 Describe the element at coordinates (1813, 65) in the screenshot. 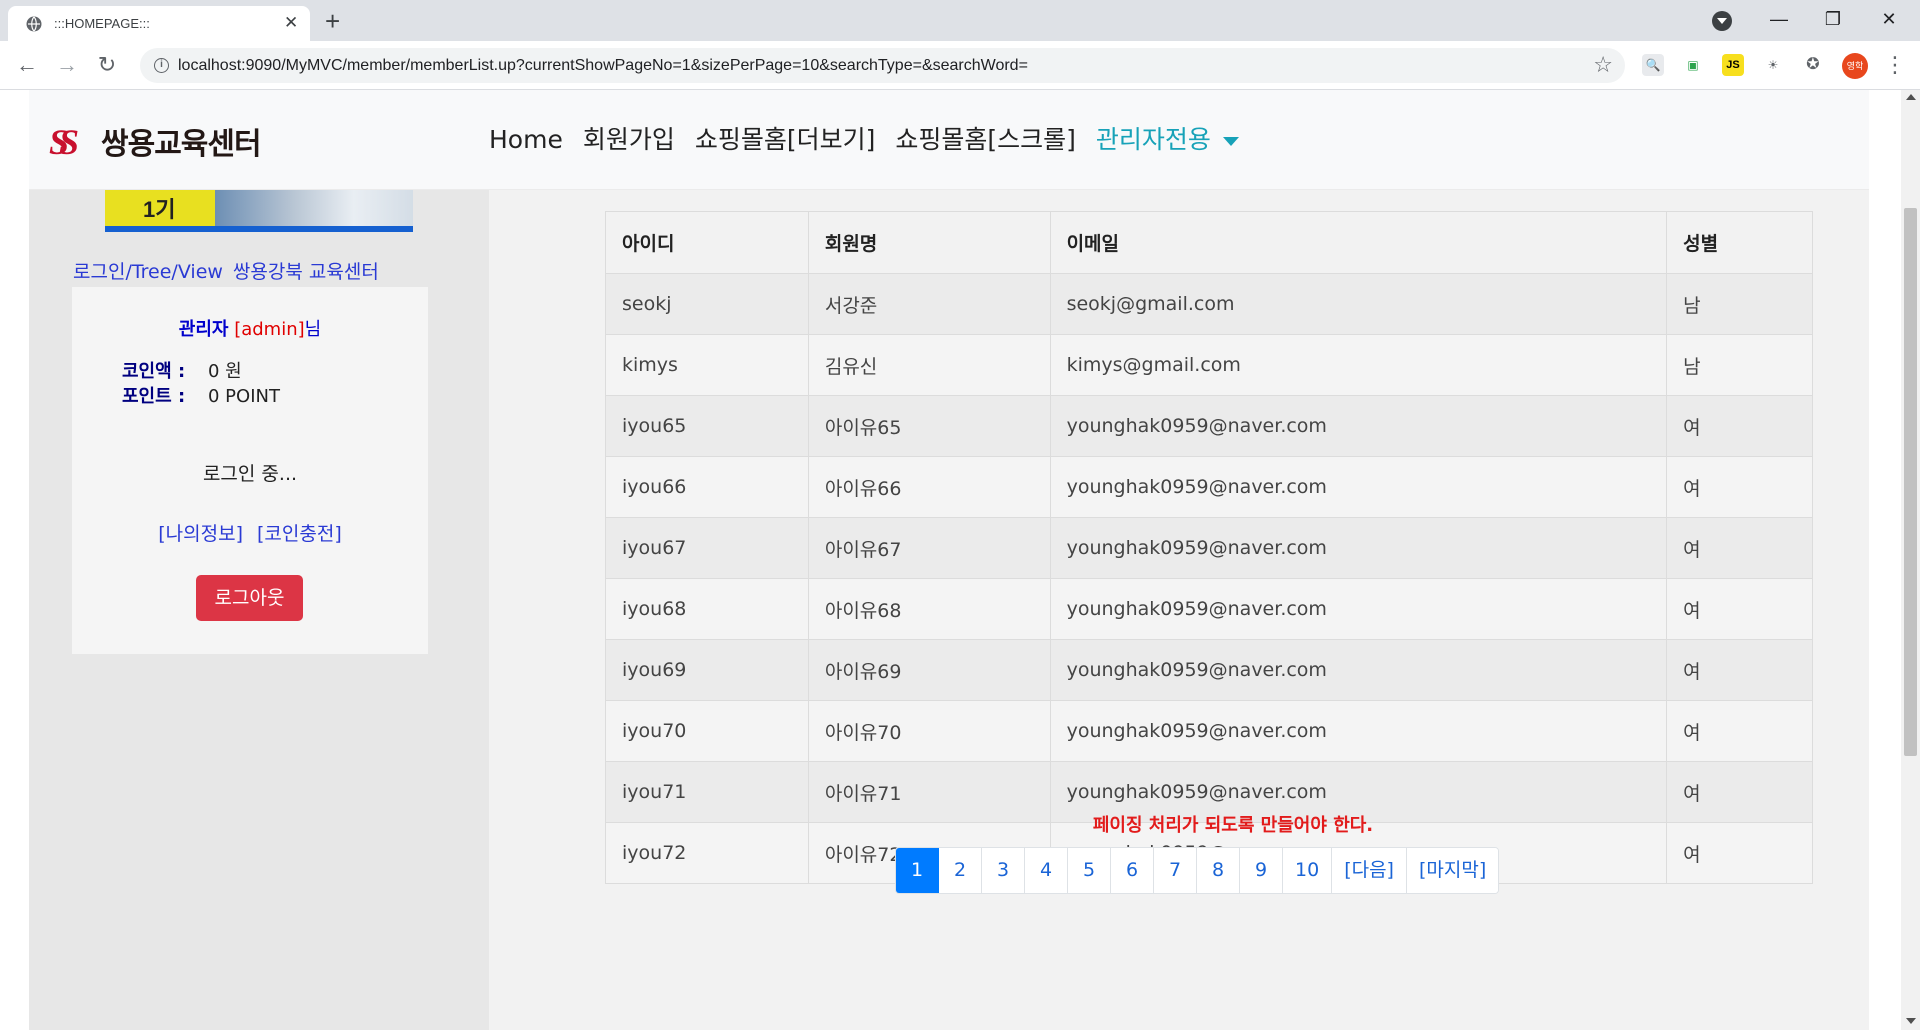

I see `extensions-puzzle-icon: ✪` at that location.